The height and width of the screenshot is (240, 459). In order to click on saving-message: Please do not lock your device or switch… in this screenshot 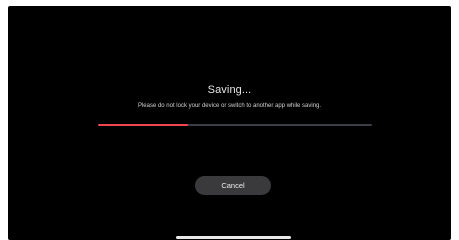, I will do `click(229, 106)`.